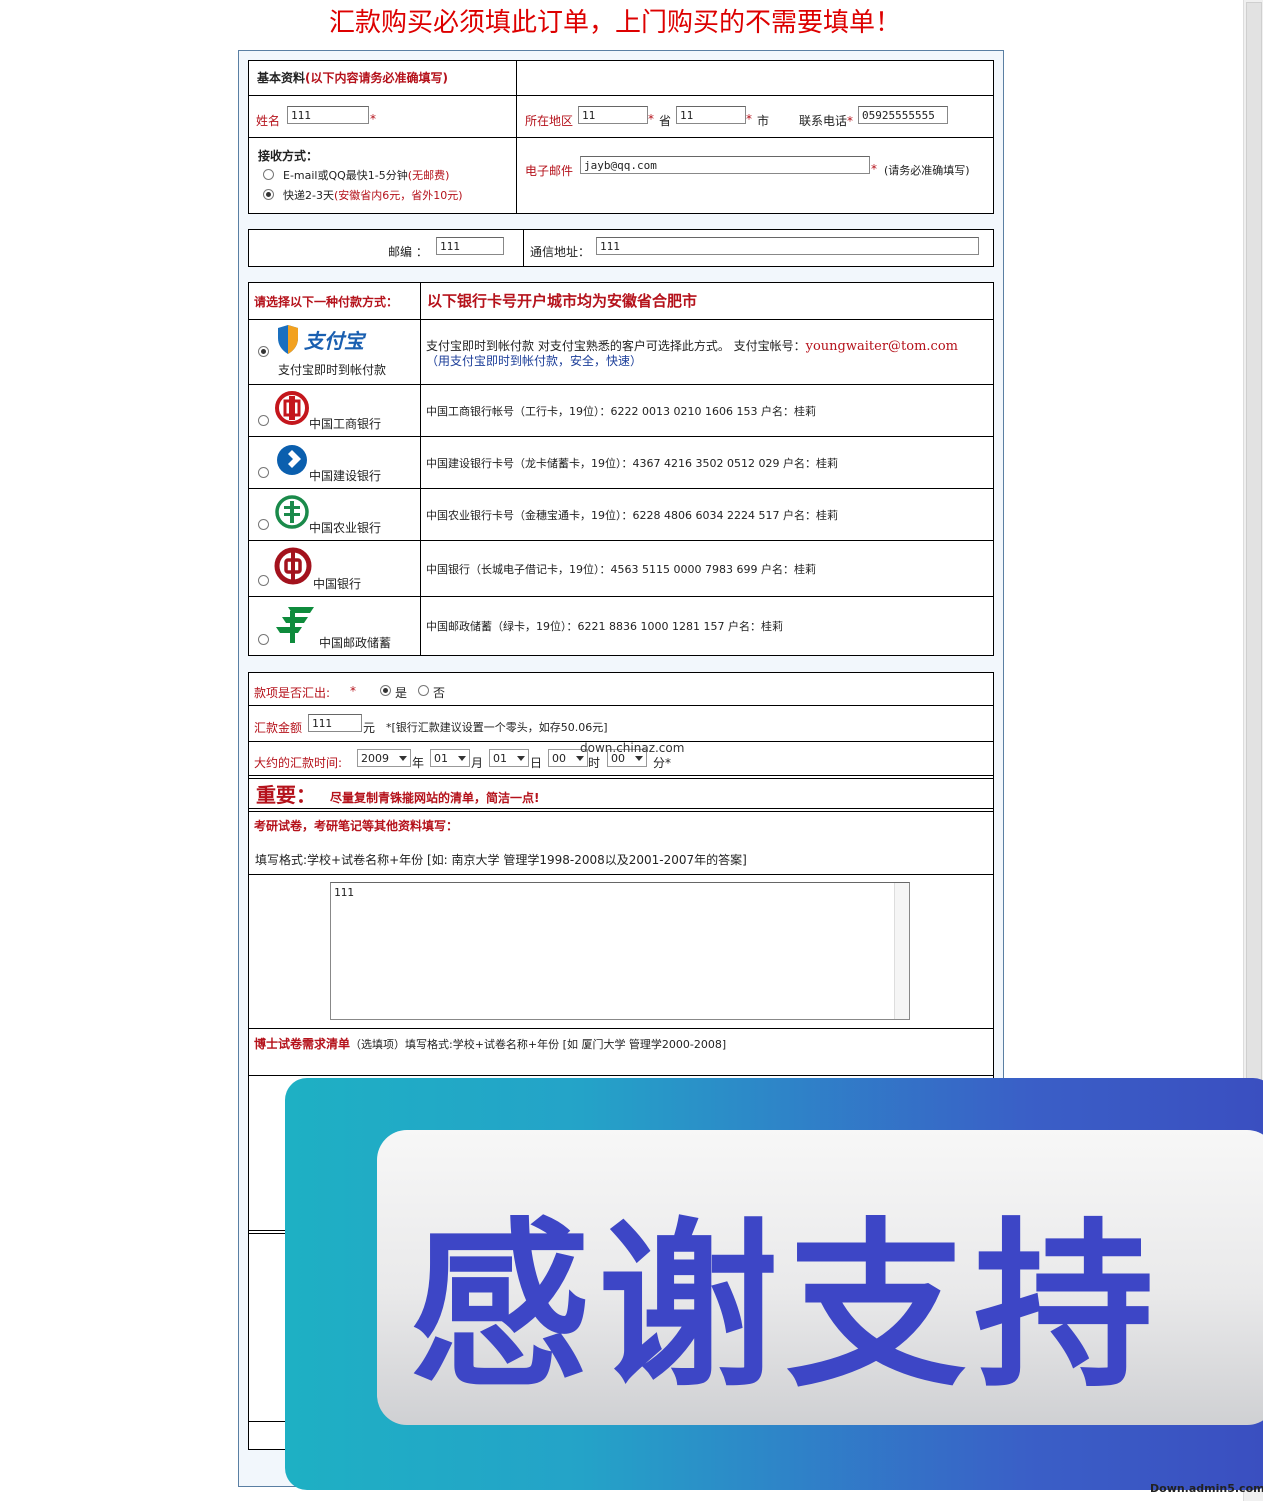 This screenshot has width=1263, height=1501. What do you see at coordinates (278, 728) in the screenshot?
I see `amount-label: 汇款金额` at bounding box center [278, 728].